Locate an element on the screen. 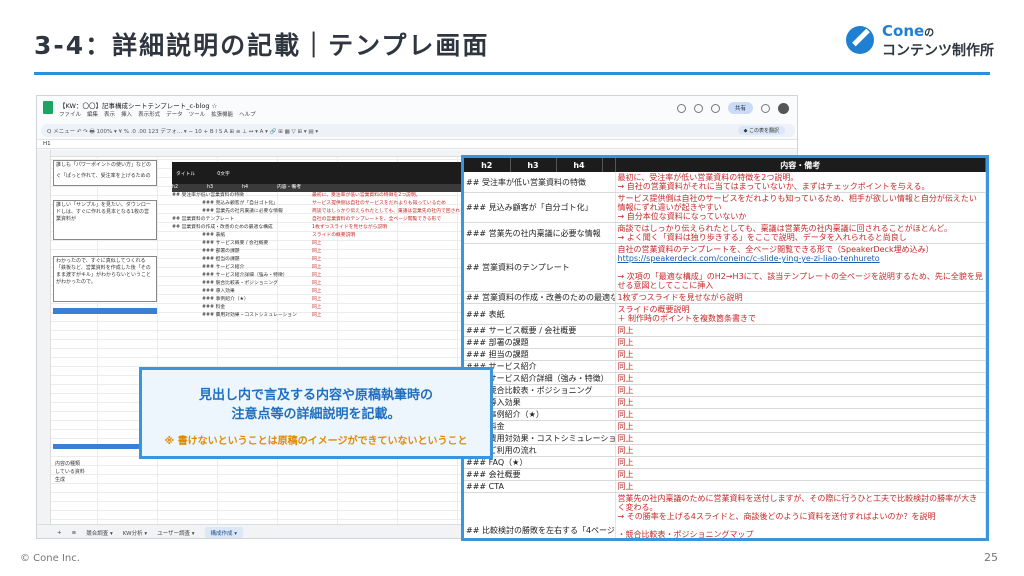 The width and height of the screenshot is (1024, 576). translate-button: ◆ この表を翻訳 is located at coordinates (761, 130).